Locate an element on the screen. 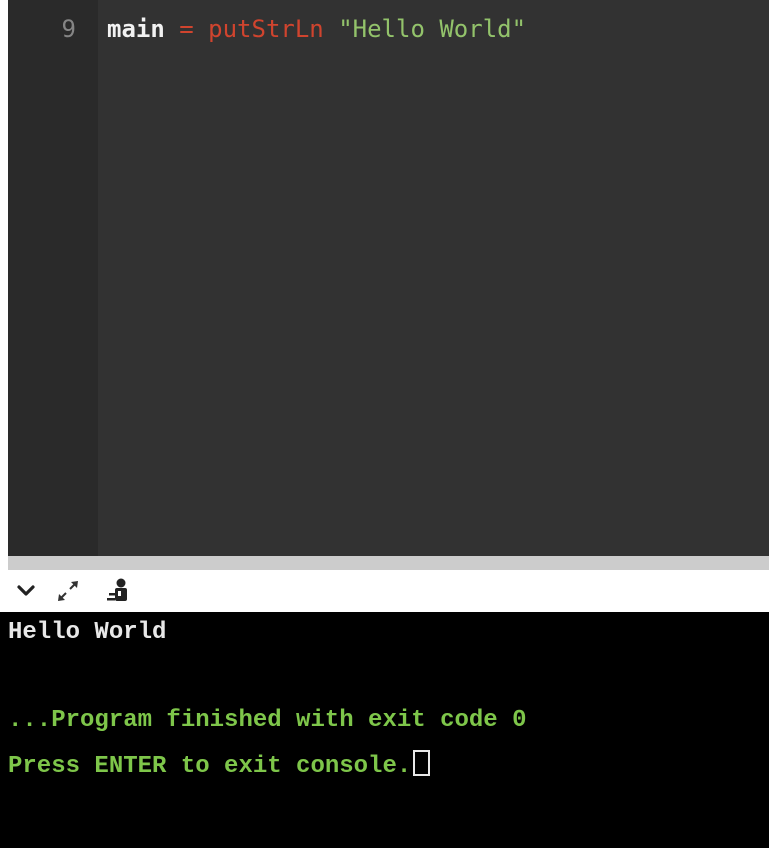 This screenshot has height=848, width=769. line-number: 9 is located at coordinates (68, 29).